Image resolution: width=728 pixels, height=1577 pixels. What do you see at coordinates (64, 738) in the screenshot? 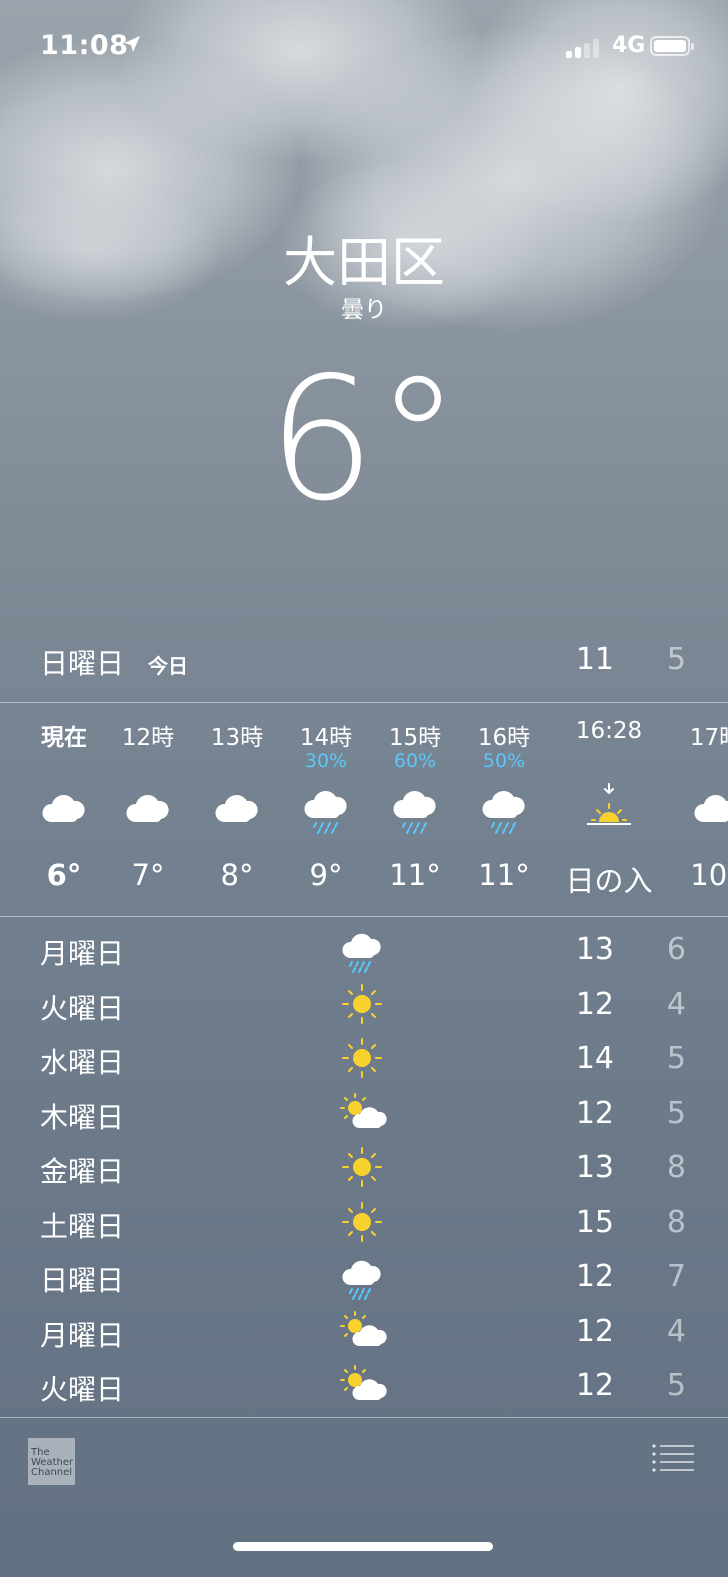
I see `hour-label: 現在` at bounding box center [64, 738].